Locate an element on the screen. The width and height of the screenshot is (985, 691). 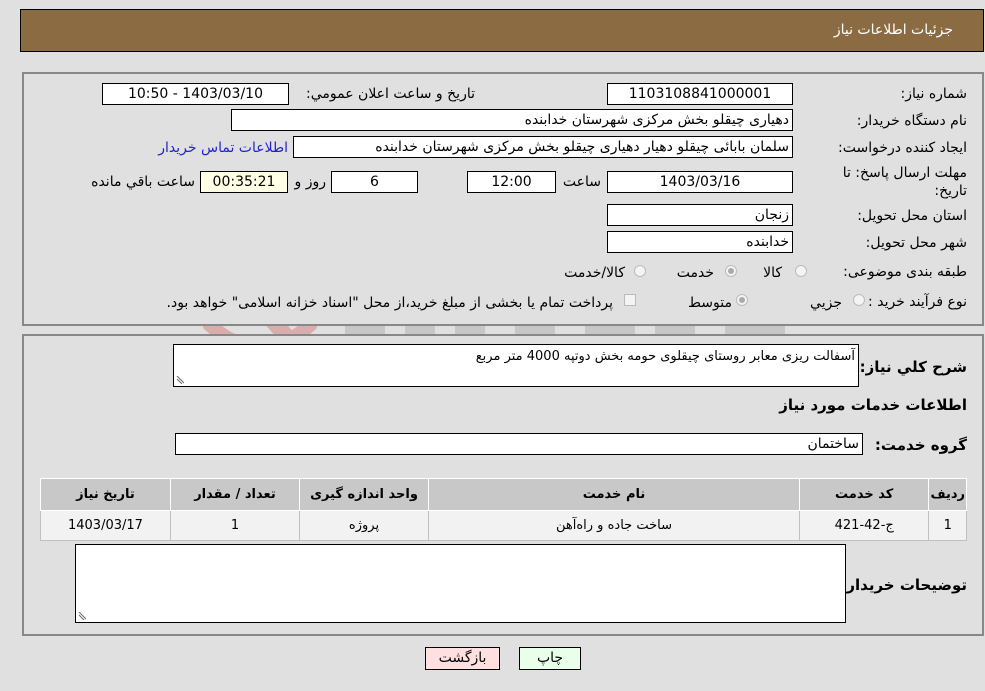
time-remaining-label: ساعت باقي مانده is located at coordinates (143, 182).